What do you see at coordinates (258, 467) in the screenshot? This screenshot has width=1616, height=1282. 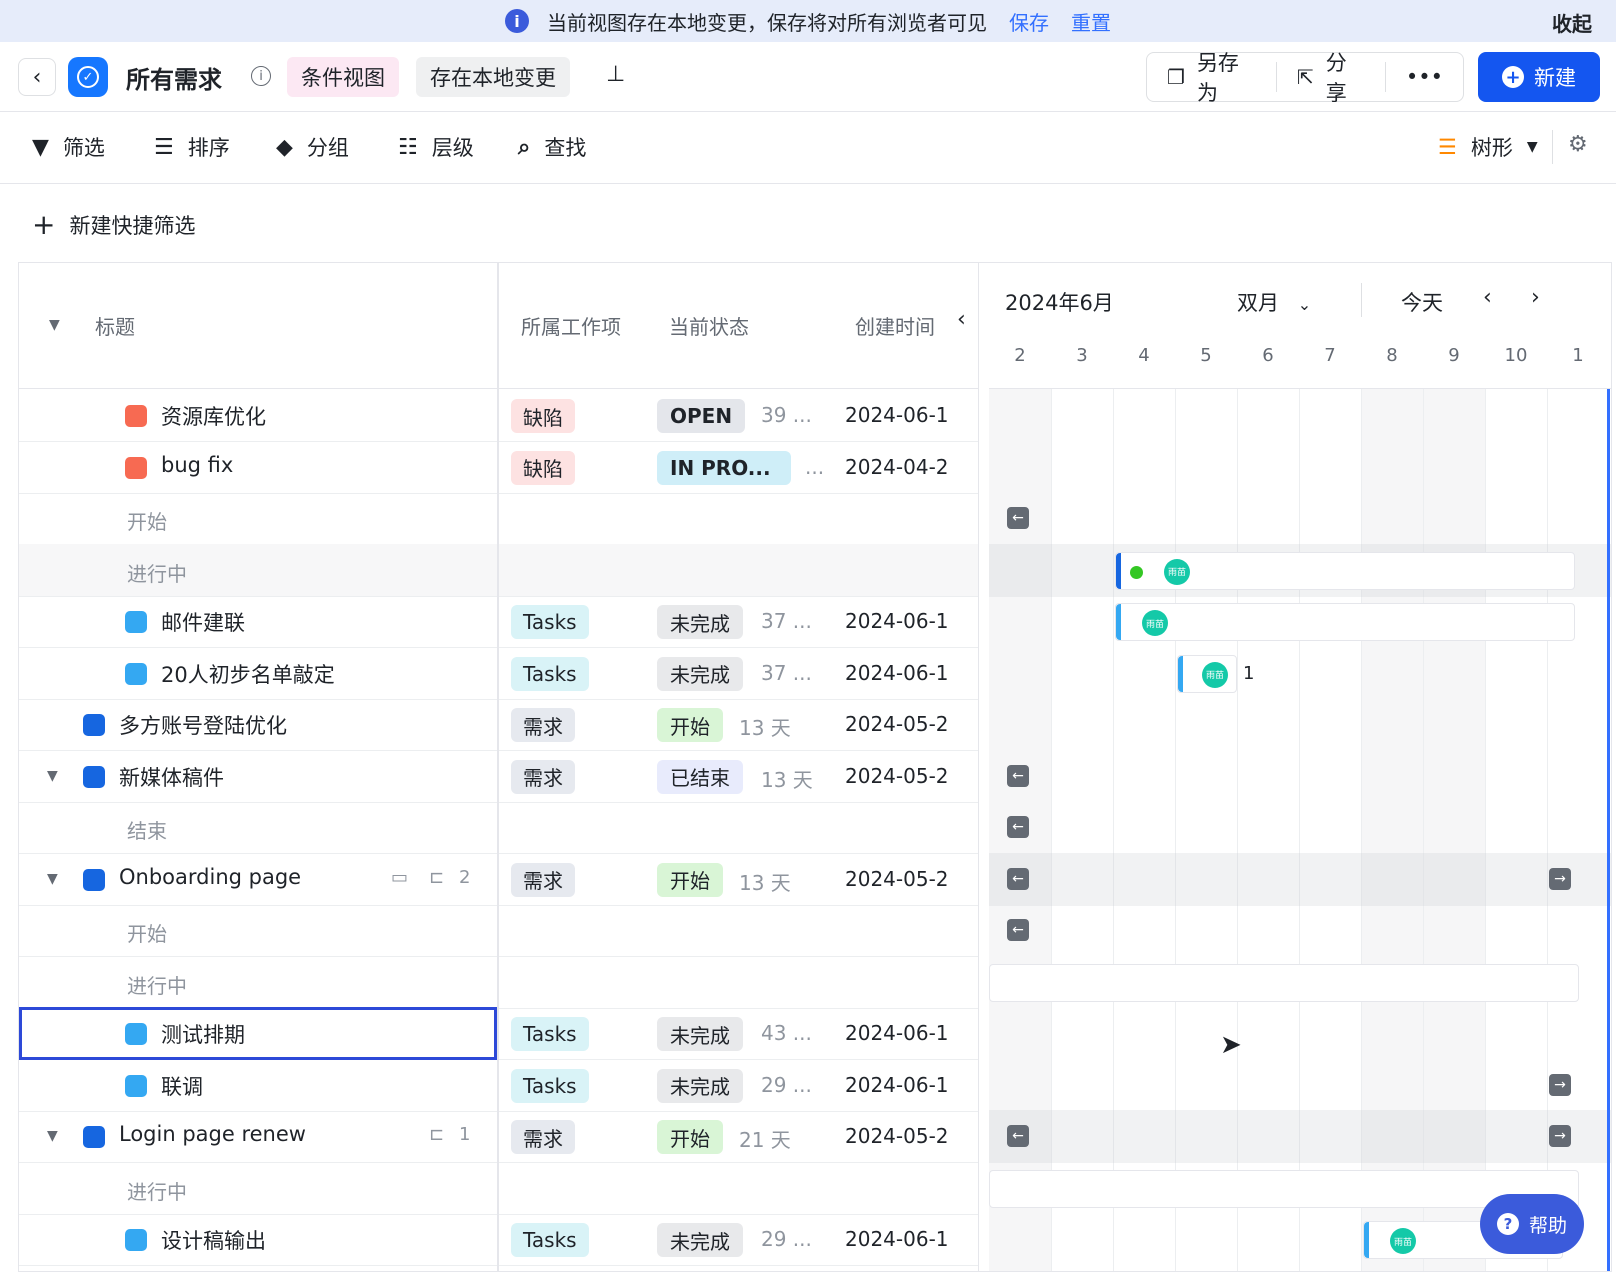 I see `table-row: bug fix` at bounding box center [258, 467].